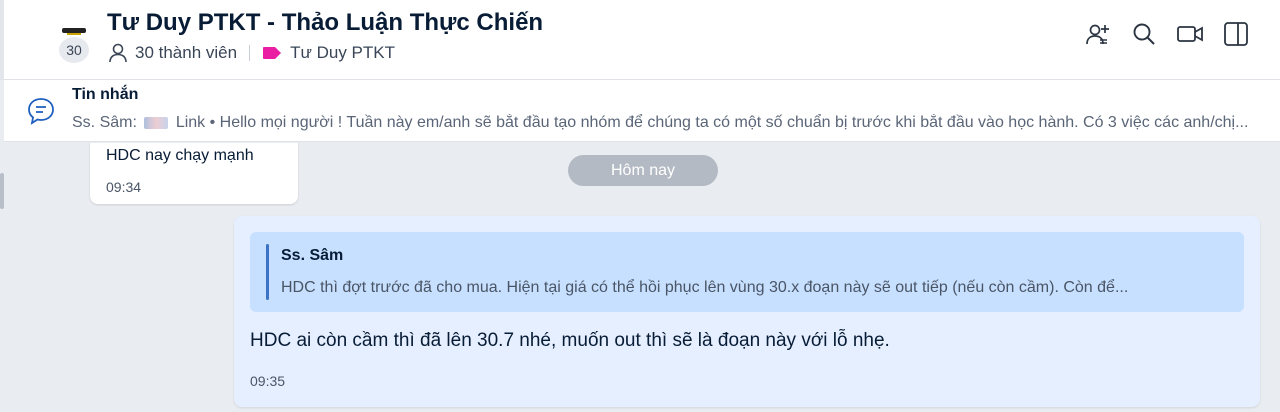 Image resolution: width=1280 pixels, height=412 pixels. What do you see at coordinates (41, 111) in the screenshot?
I see `chat-bubble-icon` at bounding box center [41, 111].